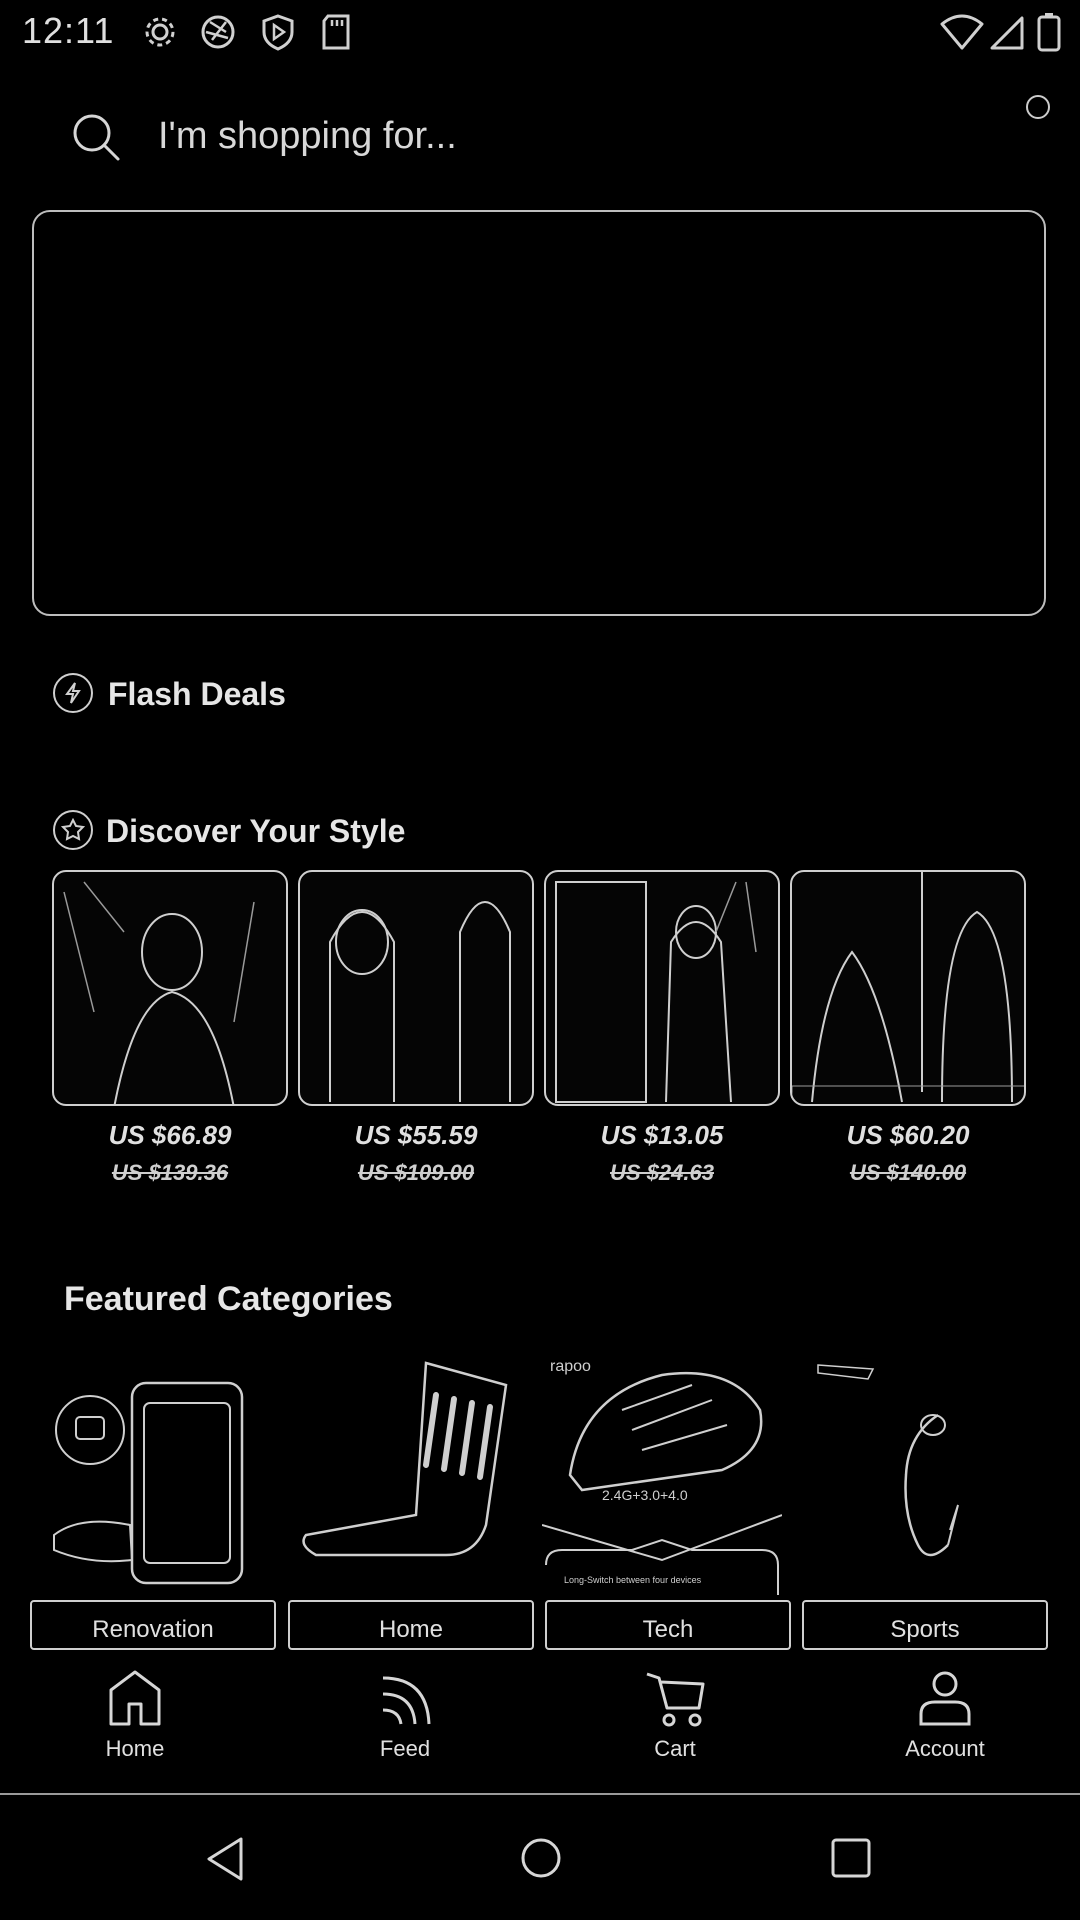 The image size is (1080, 1920). Describe the element at coordinates (411, 1625) in the screenshot. I see `category-home: Home` at that location.